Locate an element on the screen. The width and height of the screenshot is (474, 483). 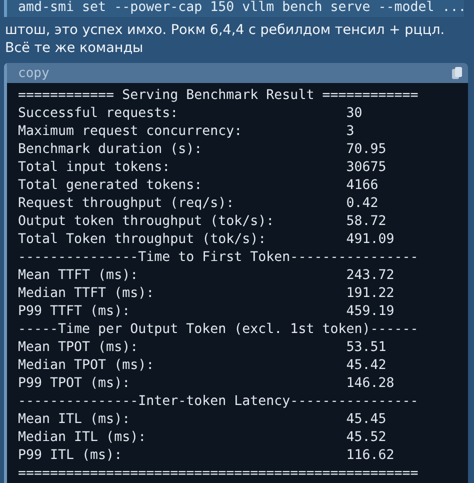
code-line: ---------------Inter-token Latency---------------- is located at coordinates (219, 402).